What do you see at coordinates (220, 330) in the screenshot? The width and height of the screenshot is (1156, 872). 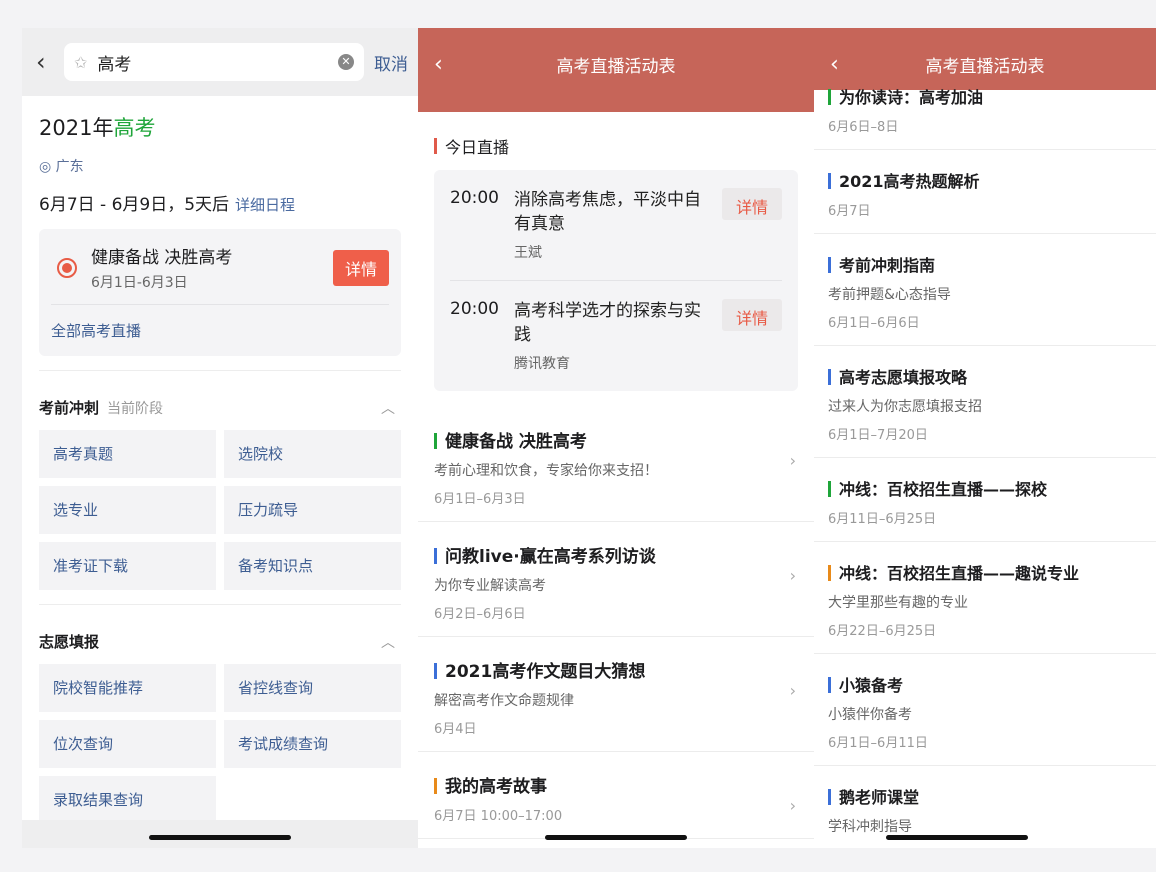 I see `all-live-link: 全部高考直播` at bounding box center [220, 330].